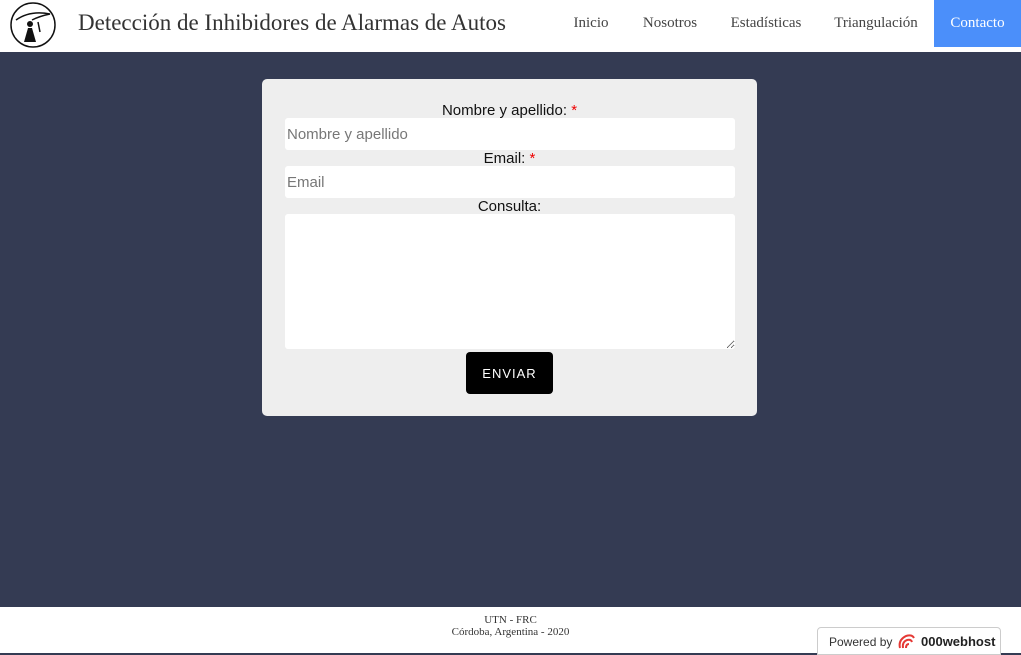  What do you see at coordinates (510, 134) in the screenshot?
I see `name-input` at bounding box center [510, 134].